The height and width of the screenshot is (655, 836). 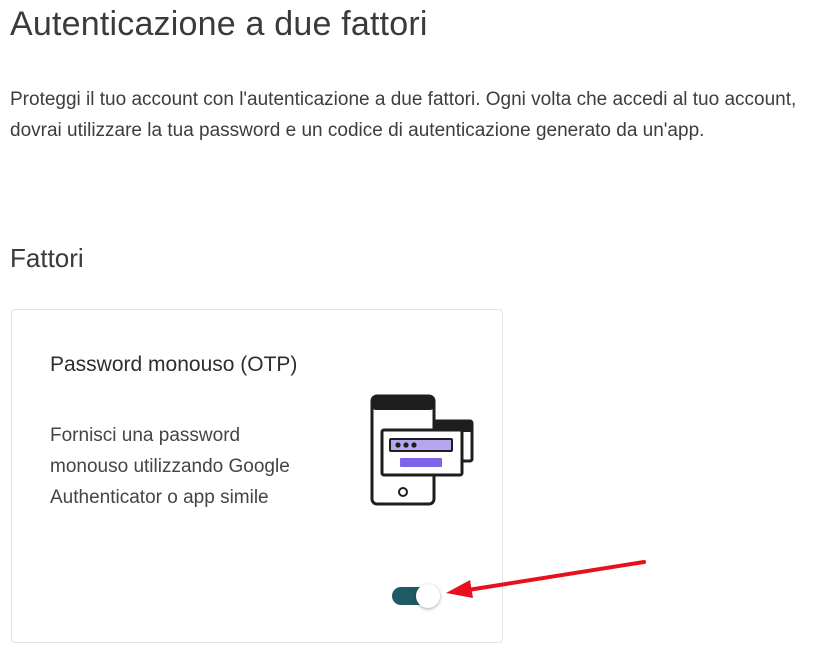 I want to click on otp-enable-toggle, so click(x=416, y=596).